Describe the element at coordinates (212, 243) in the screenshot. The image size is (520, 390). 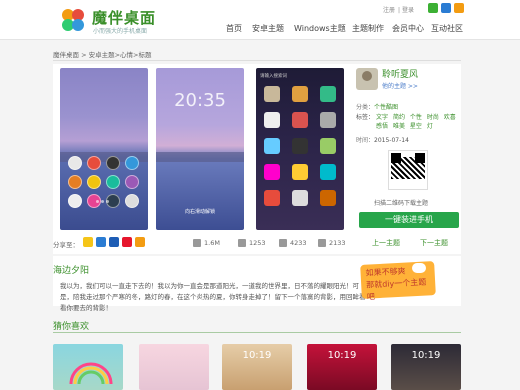
I see `size-value: 1.6M` at that location.